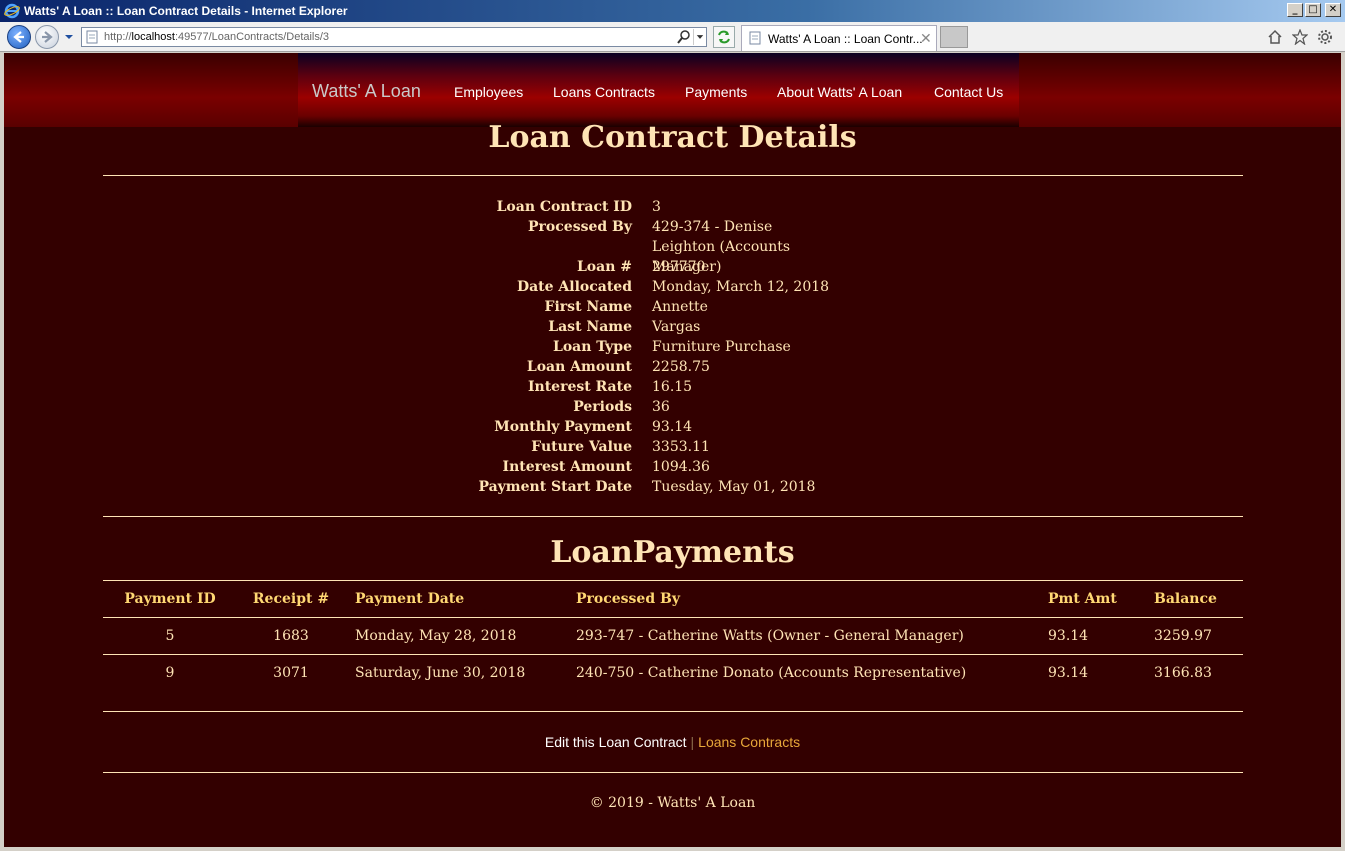  What do you see at coordinates (567, 467) in the screenshot?
I see `detail-label: Interest Amount` at bounding box center [567, 467].